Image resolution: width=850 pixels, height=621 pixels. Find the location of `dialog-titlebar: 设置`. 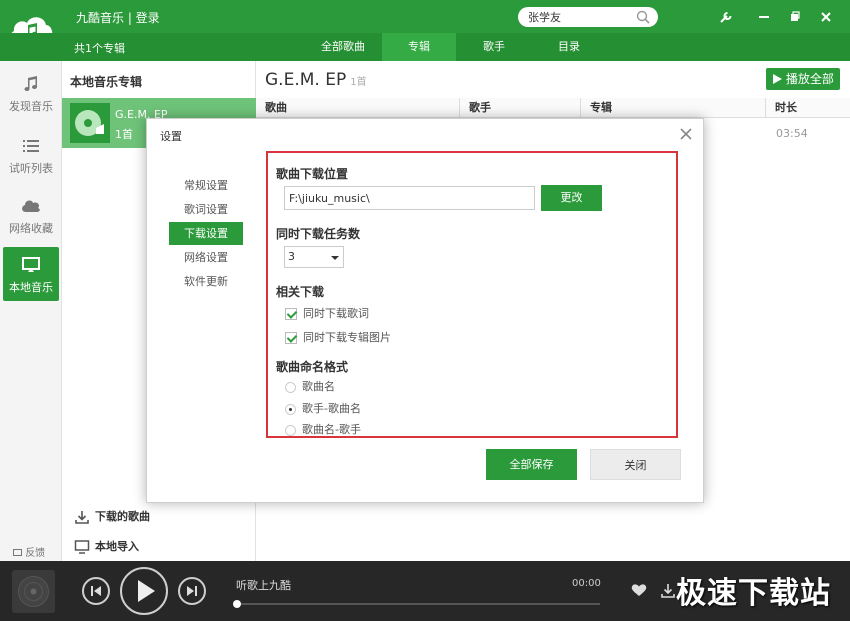

dialog-titlebar: 设置 is located at coordinates (425, 135).